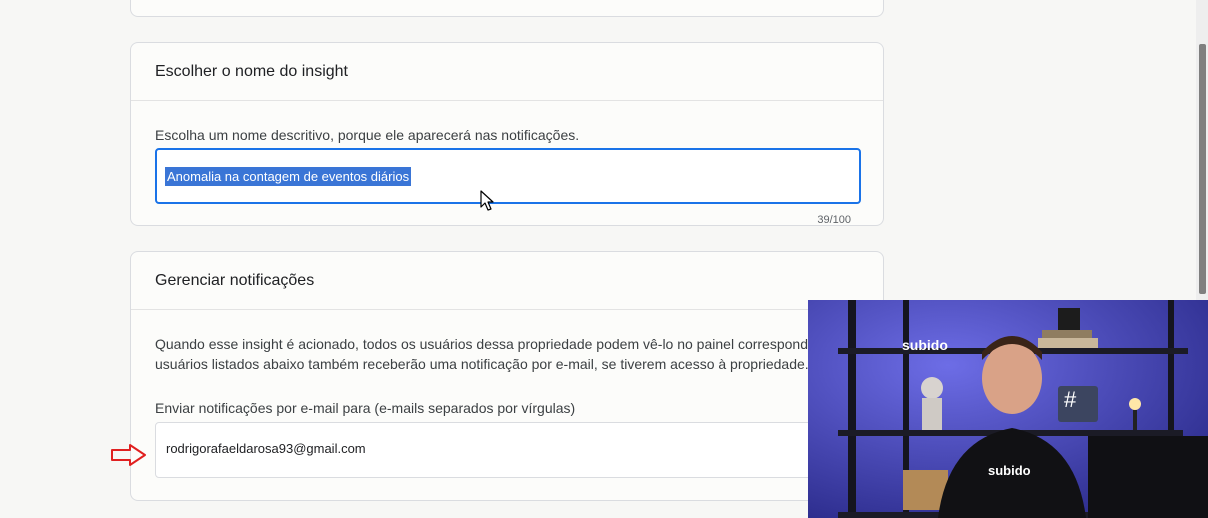 Image resolution: width=1208 pixels, height=518 pixels. I want to click on hashtag-icon: #, so click(1070, 399).